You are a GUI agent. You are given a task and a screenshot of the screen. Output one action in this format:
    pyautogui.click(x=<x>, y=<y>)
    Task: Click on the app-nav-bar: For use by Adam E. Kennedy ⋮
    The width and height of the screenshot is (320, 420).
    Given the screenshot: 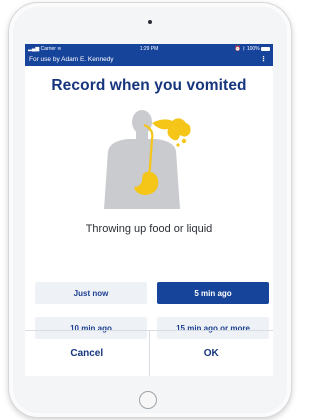 What is the action you would take?
    pyautogui.click(x=149, y=60)
    